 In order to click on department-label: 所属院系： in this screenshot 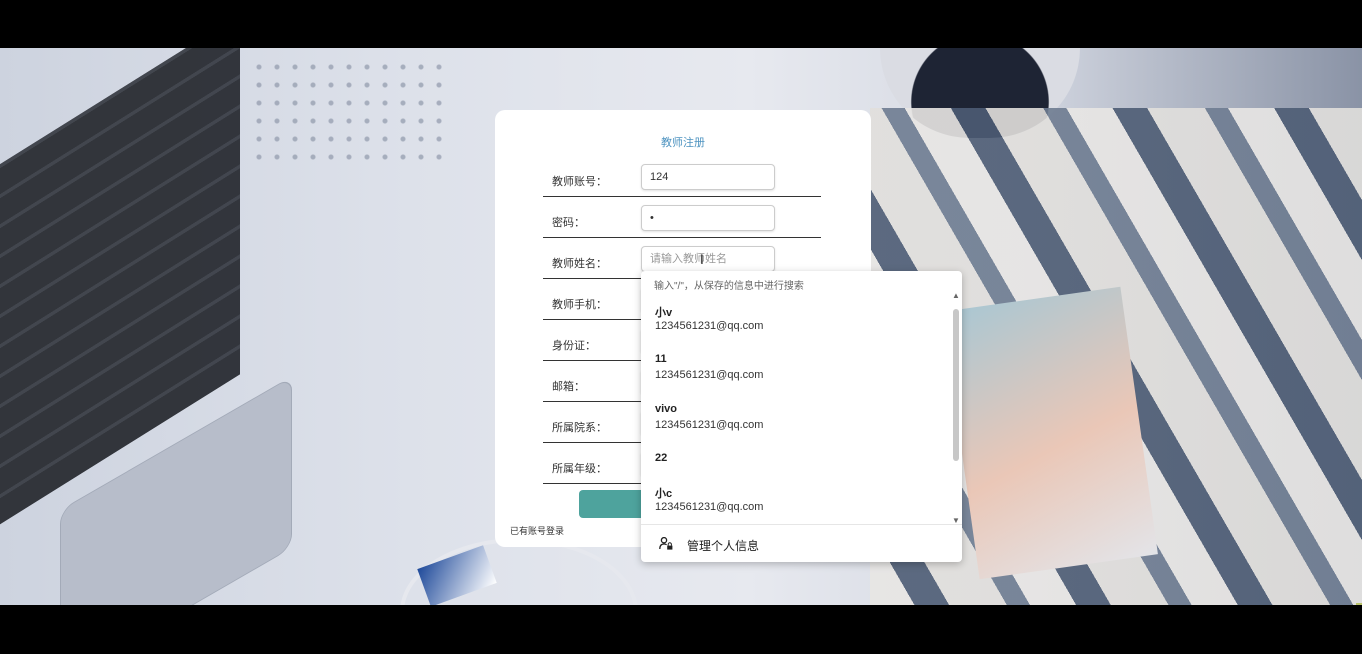, I will do `click(579, 428)`.